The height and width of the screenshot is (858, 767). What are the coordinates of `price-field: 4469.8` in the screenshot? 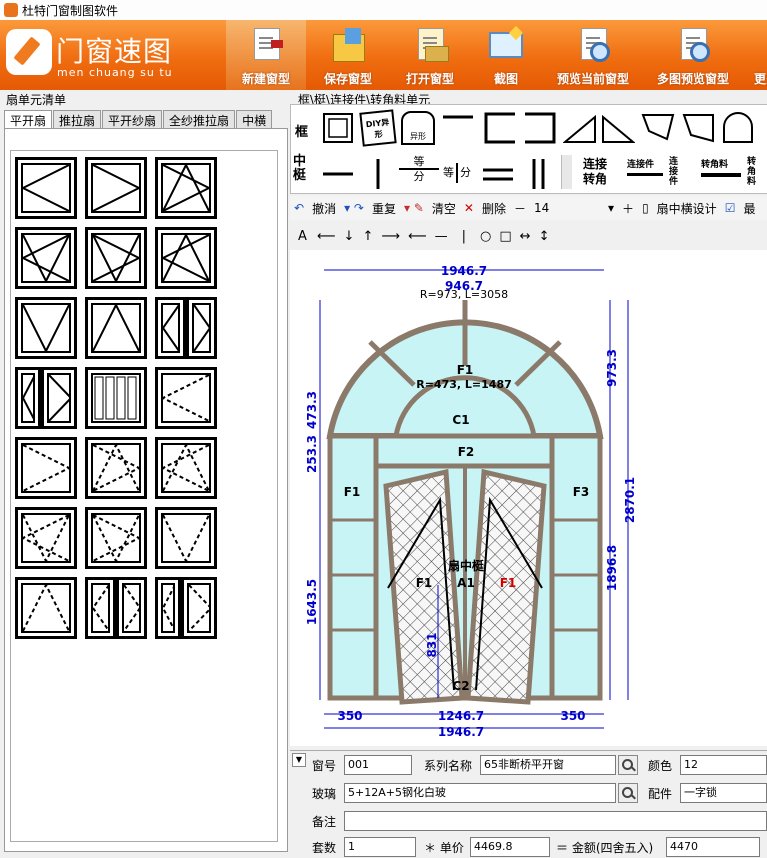 It's located at (510, 847).